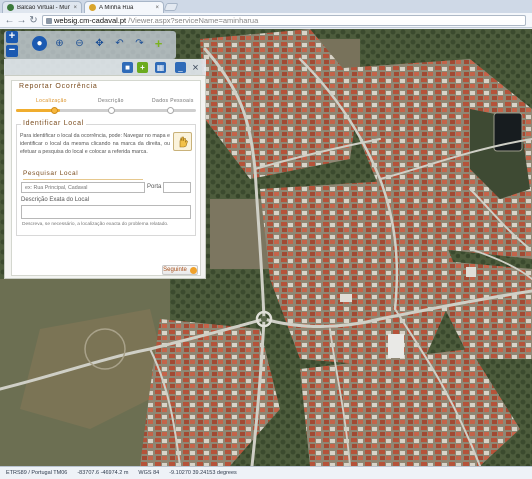 This screenshot has width=532, height=479. I want to click on zoom-out-icon: ⊖, so click(79, 43).